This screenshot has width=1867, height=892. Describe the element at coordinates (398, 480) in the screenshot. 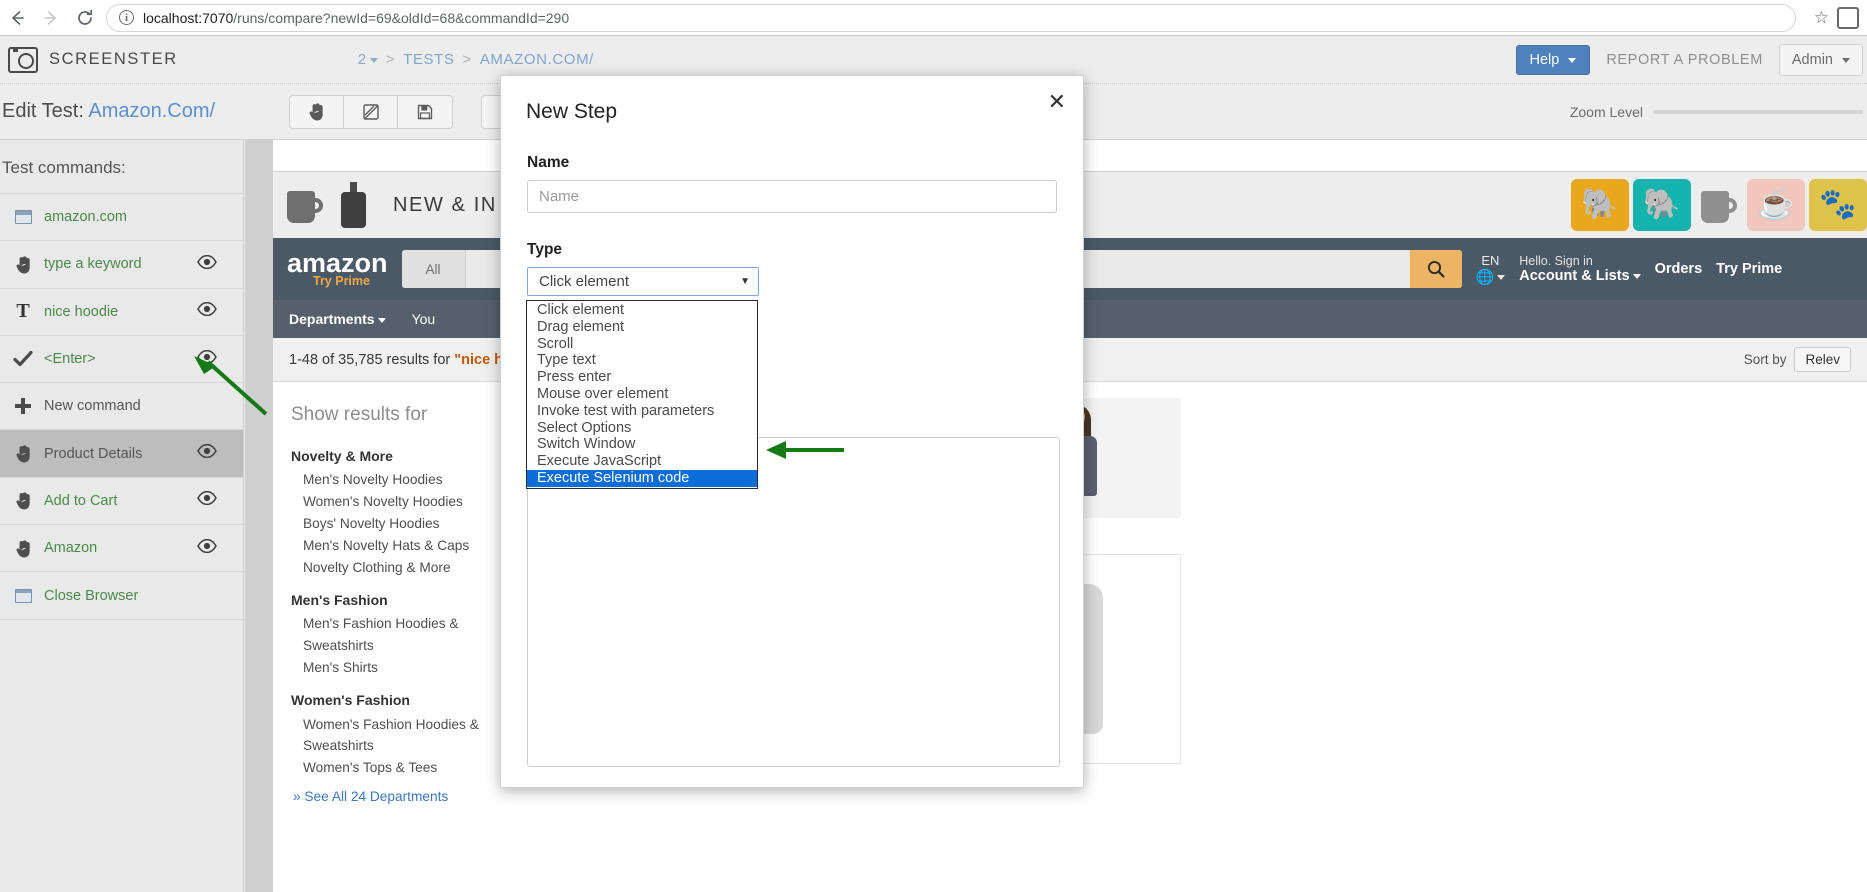

I see `facet-link: Men's Novelty Hoodies` at that location.